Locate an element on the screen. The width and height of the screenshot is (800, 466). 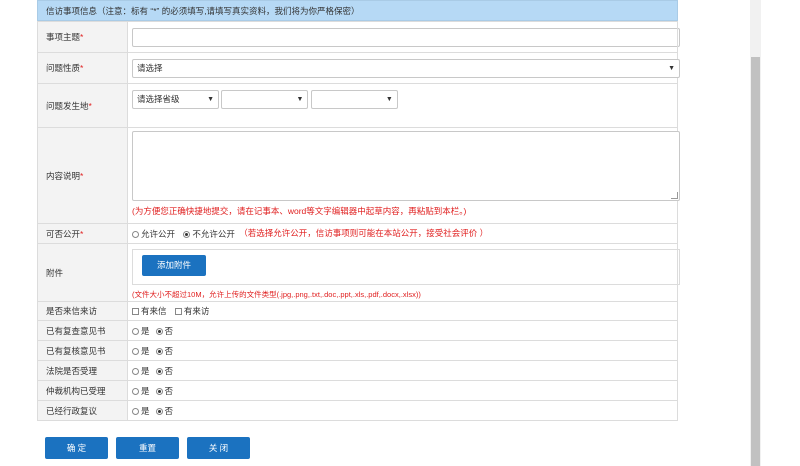
label-admin-review: 已经行政复议 is located at coordinates (82, 410).